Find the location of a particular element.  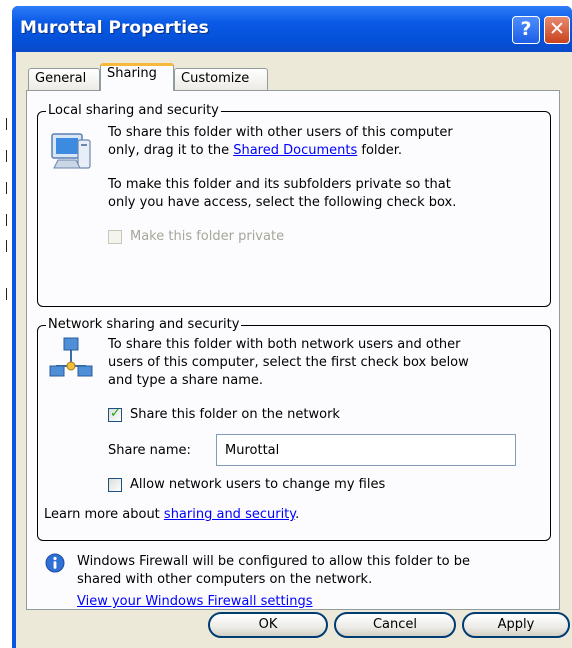

network-icon is located at coordinates (71, 357).